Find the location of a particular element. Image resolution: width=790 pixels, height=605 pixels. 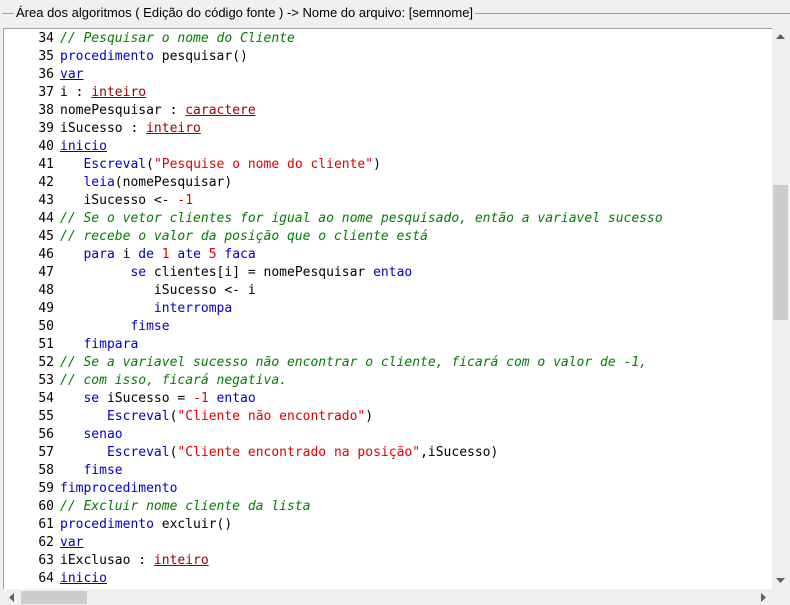

line-text: procedimento pesquisar() is located at coordinates (154, 57).